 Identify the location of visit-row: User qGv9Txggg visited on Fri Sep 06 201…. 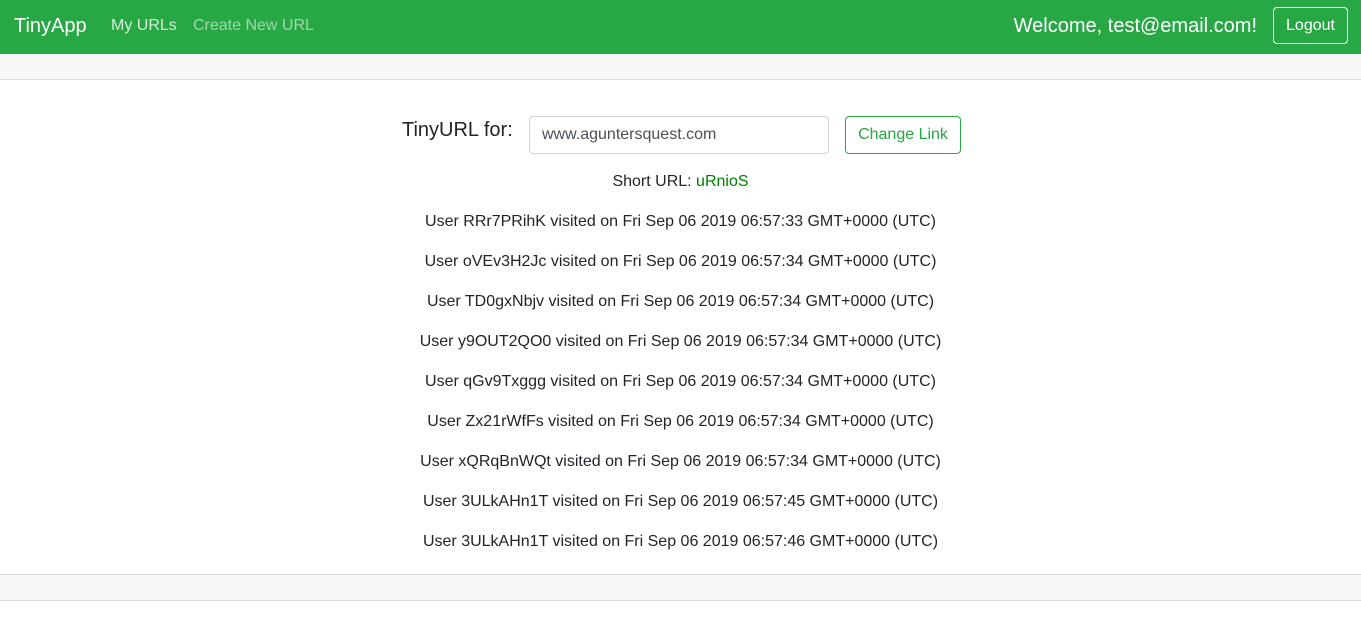
(680, 392).